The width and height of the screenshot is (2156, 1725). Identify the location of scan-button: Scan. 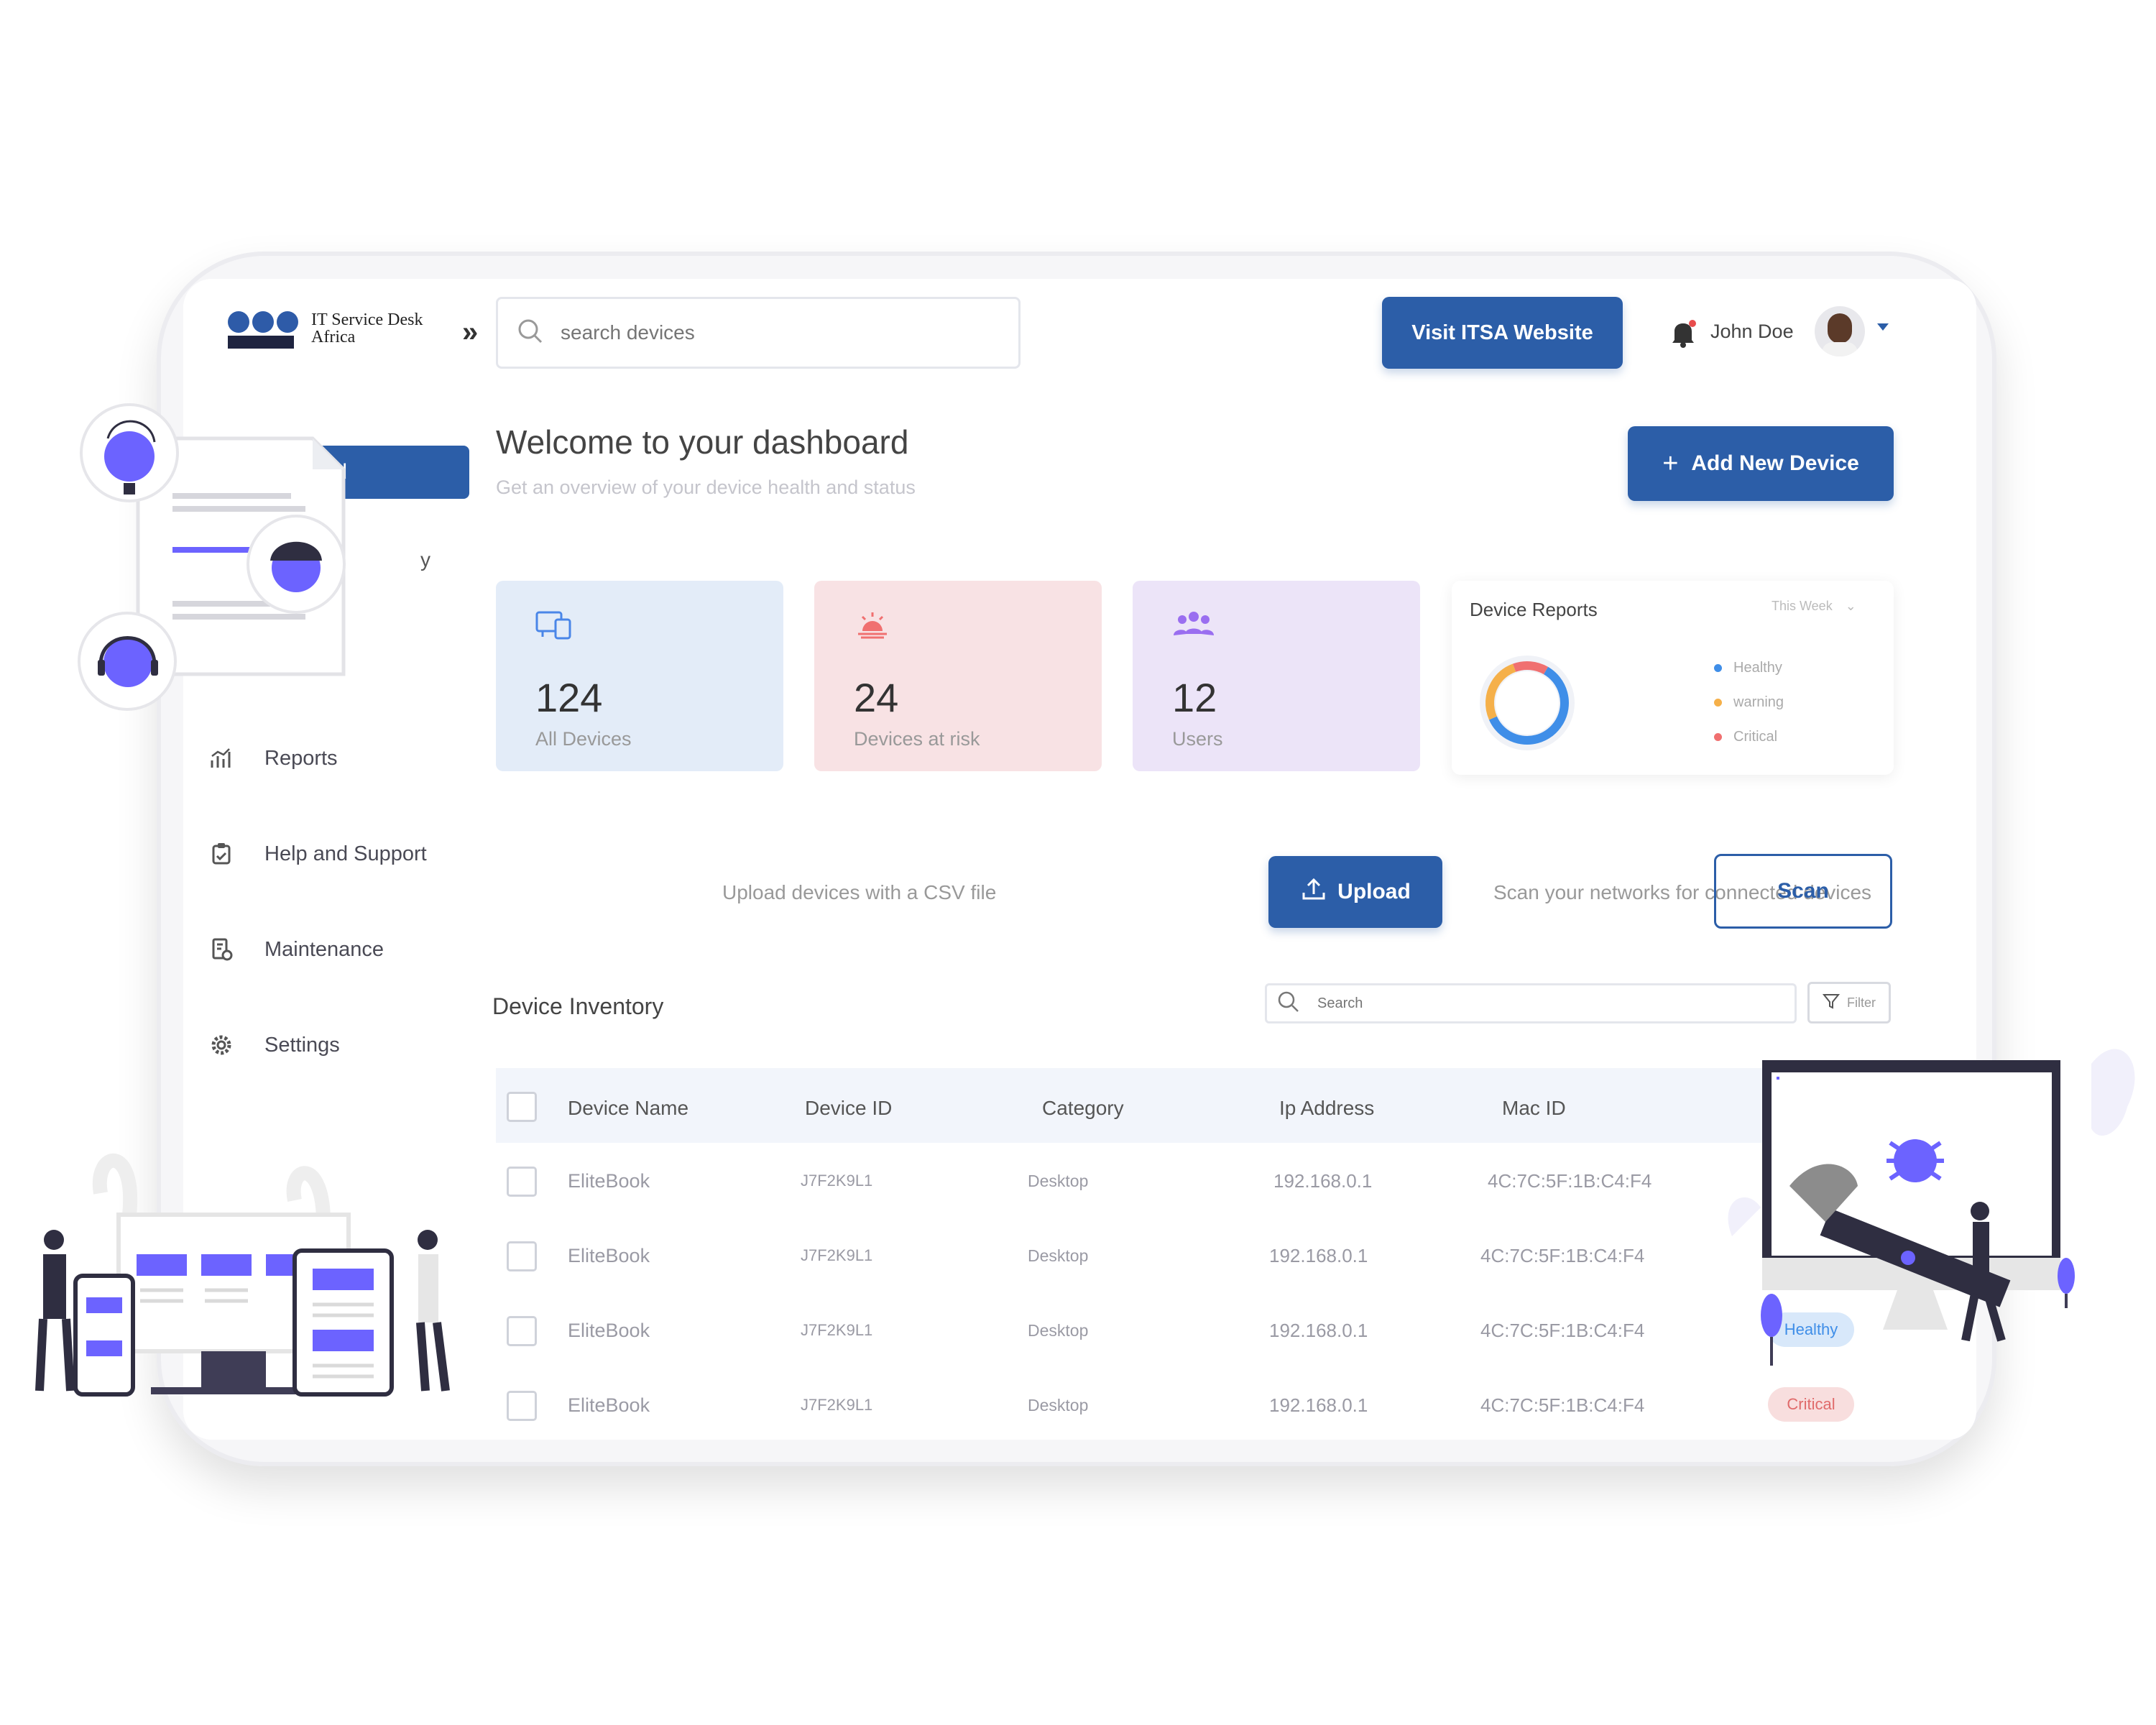
(1803, 891).